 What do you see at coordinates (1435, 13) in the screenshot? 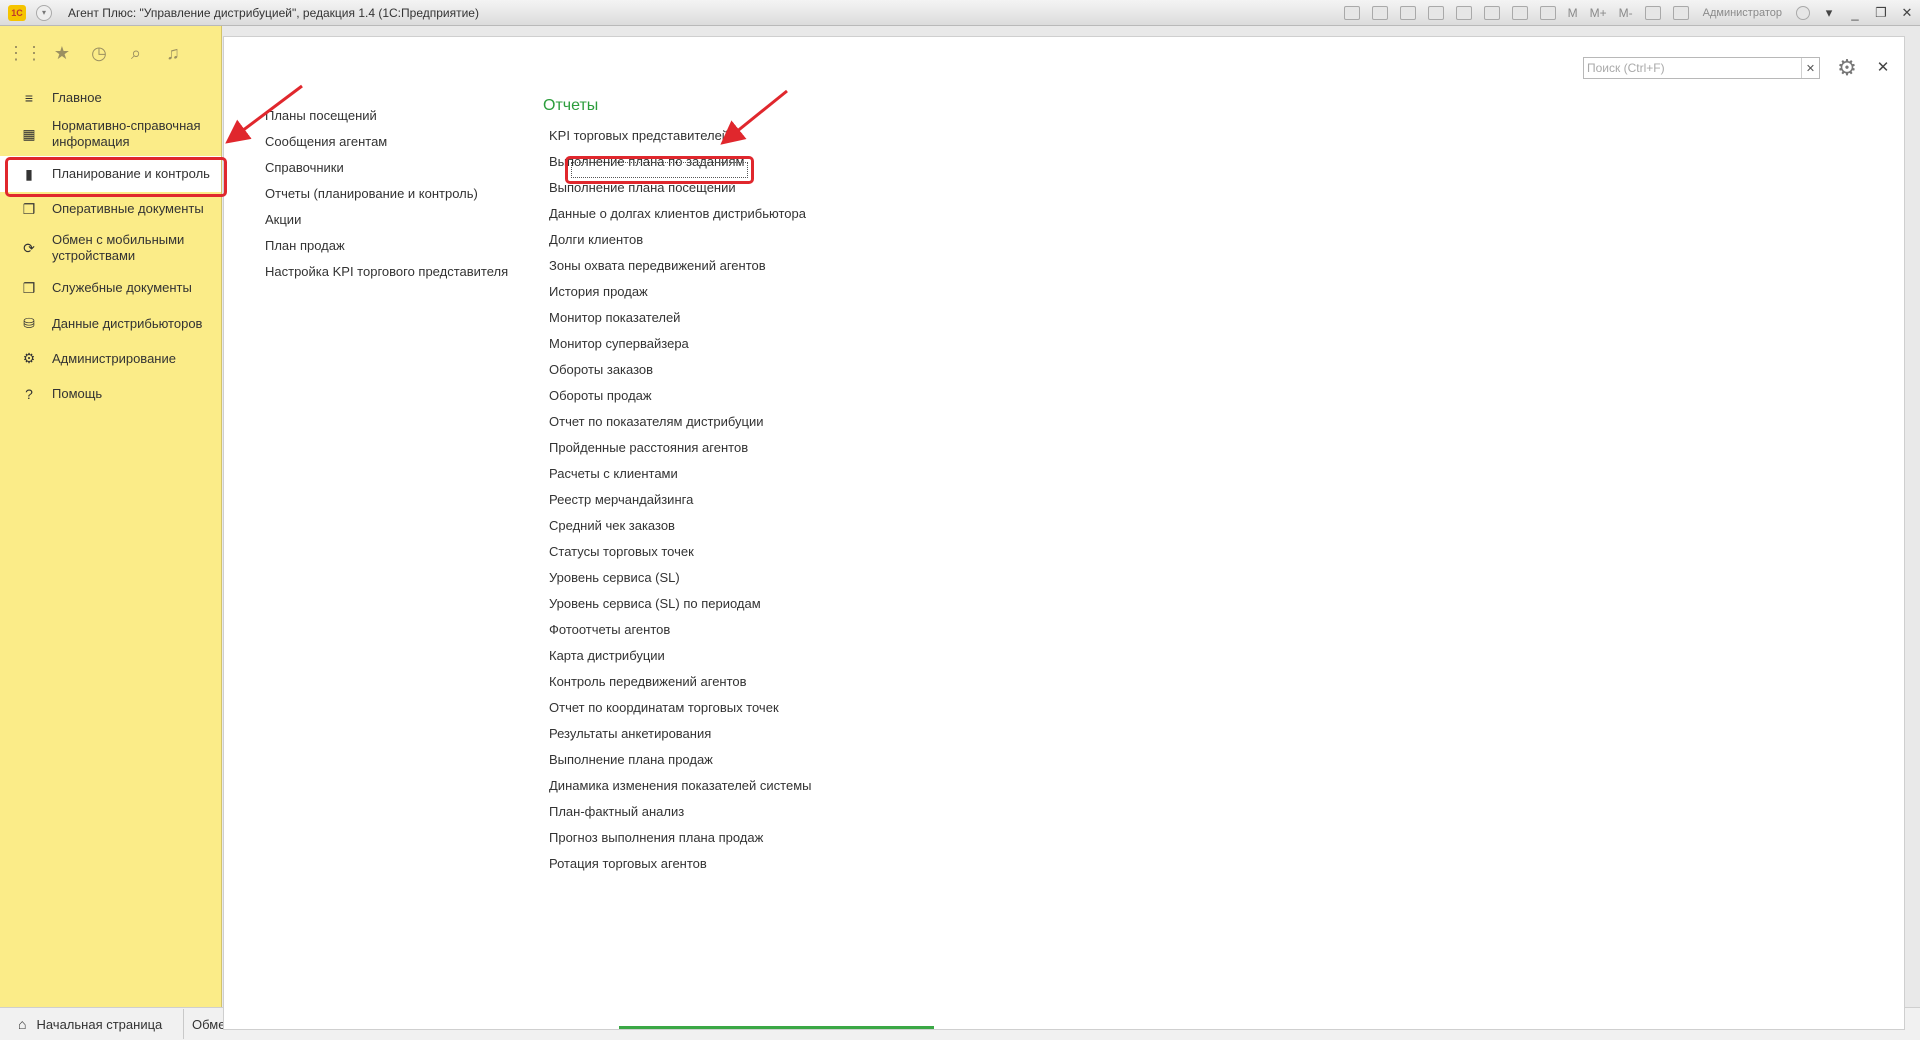
I see `attach-icon` at bounding box center [1435, 13].